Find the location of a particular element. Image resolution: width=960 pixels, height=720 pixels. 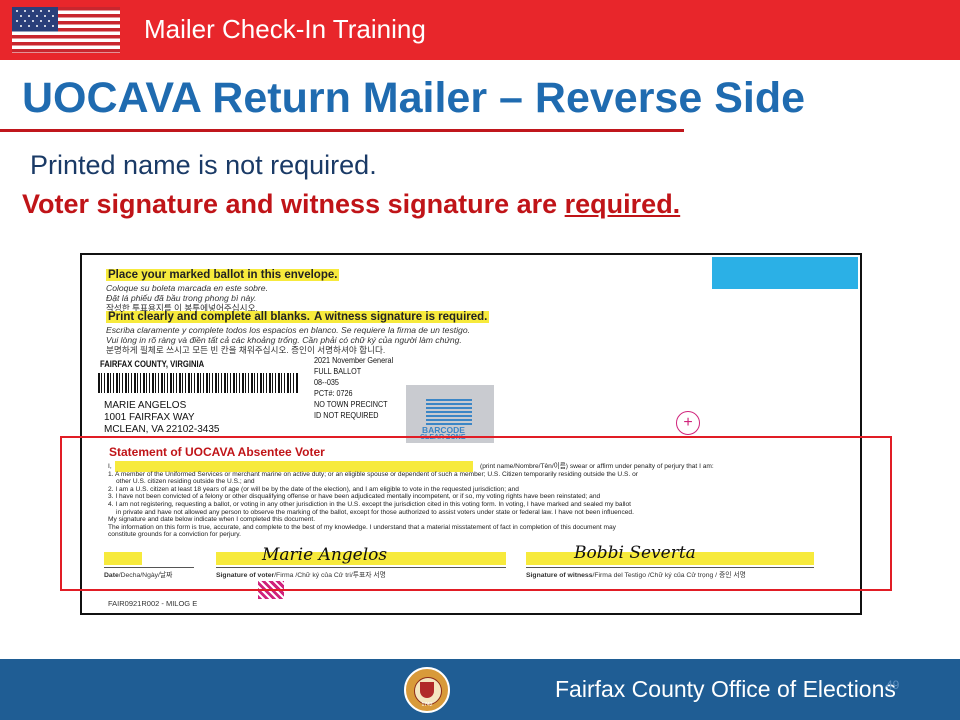

note-required-emphasis: required. is located at coordinates (622, 204).